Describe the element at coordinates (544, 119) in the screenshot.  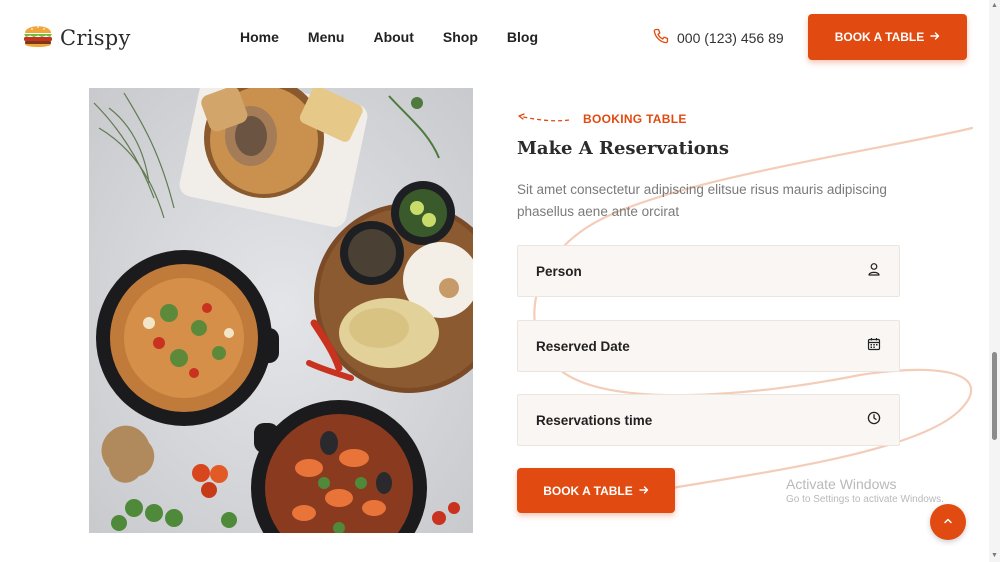
I see `dashed-arrow-icon` at that location.